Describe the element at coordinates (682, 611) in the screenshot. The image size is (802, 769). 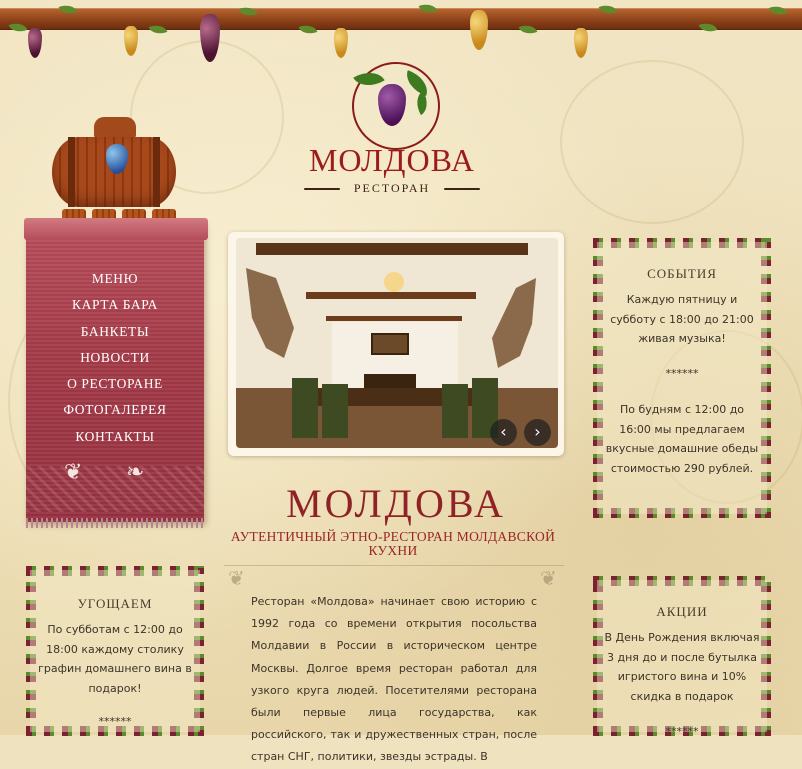
I see `promo-title: АКЦИИ` at that location.